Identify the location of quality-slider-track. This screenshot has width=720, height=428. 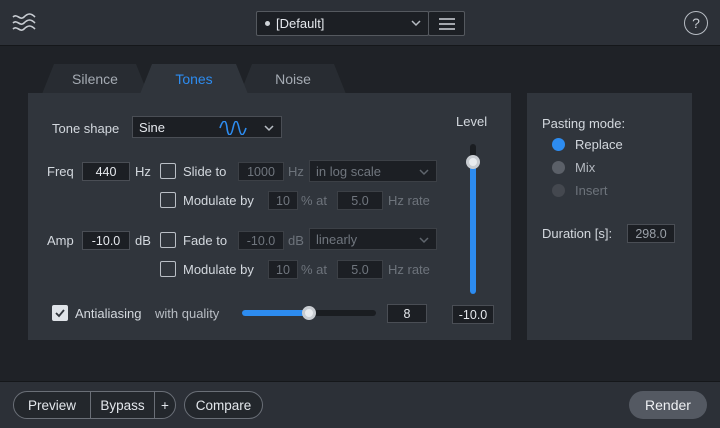
(309, 313).